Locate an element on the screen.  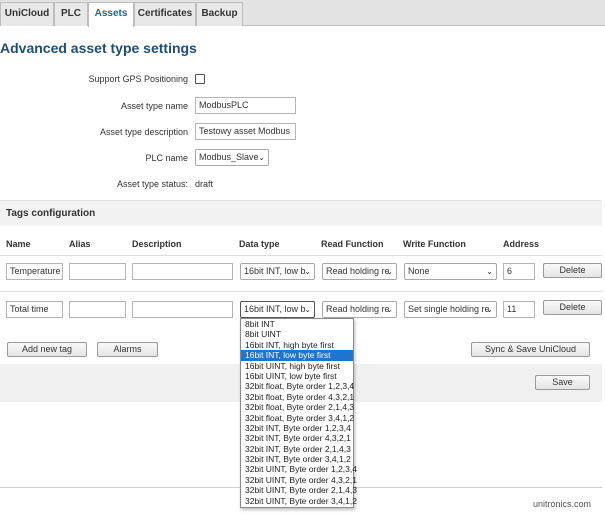
write-function-select: Set single holding re ⌄ is located at coordinates (450, 309).